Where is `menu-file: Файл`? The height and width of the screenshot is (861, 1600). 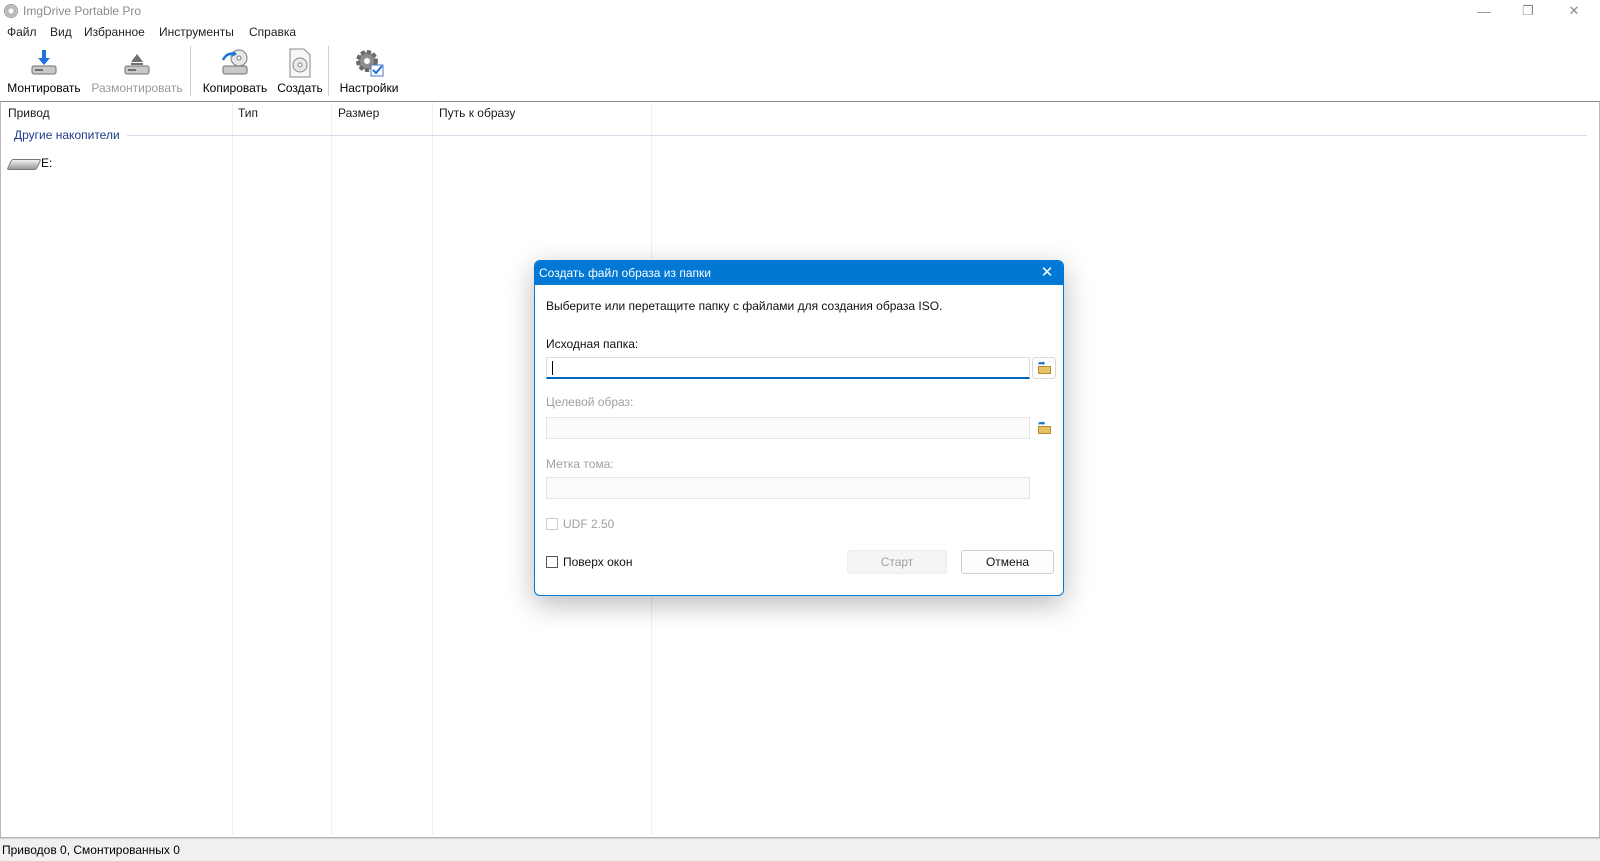 menu-file: Файл is located at coordinates (22, 32).